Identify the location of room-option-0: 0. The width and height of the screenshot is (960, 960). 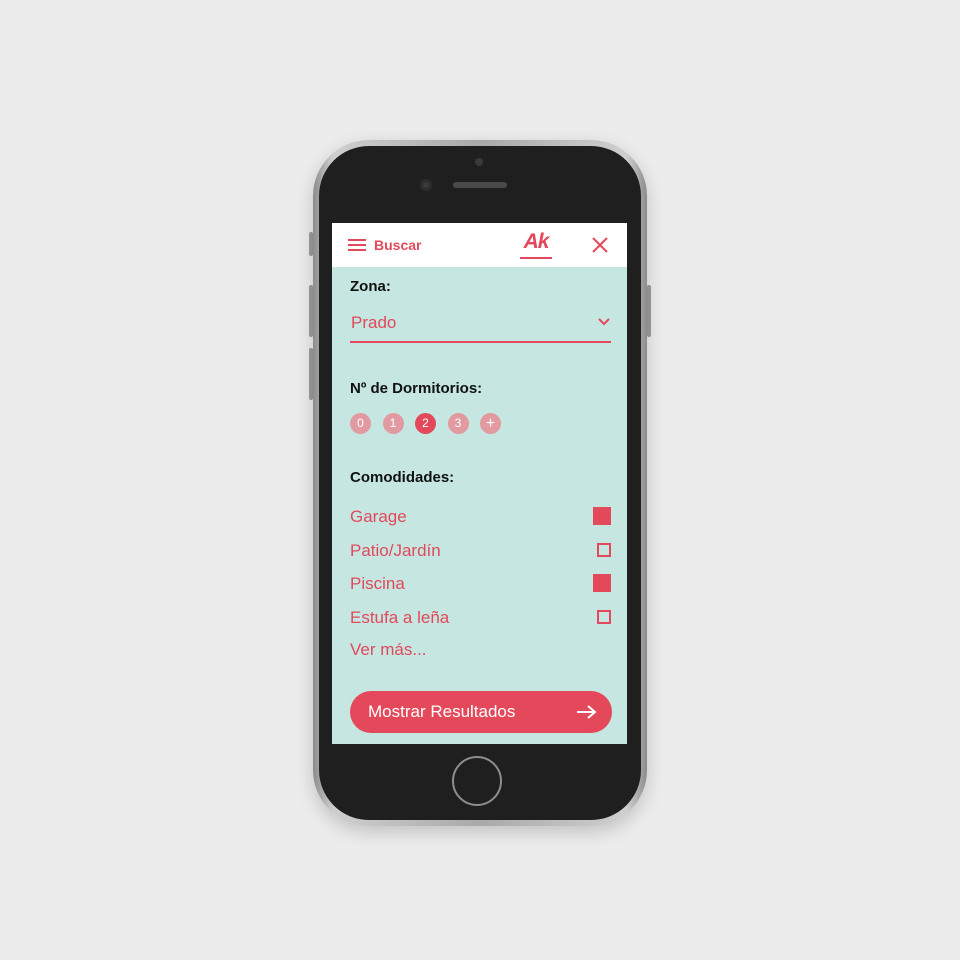
(360, 423).